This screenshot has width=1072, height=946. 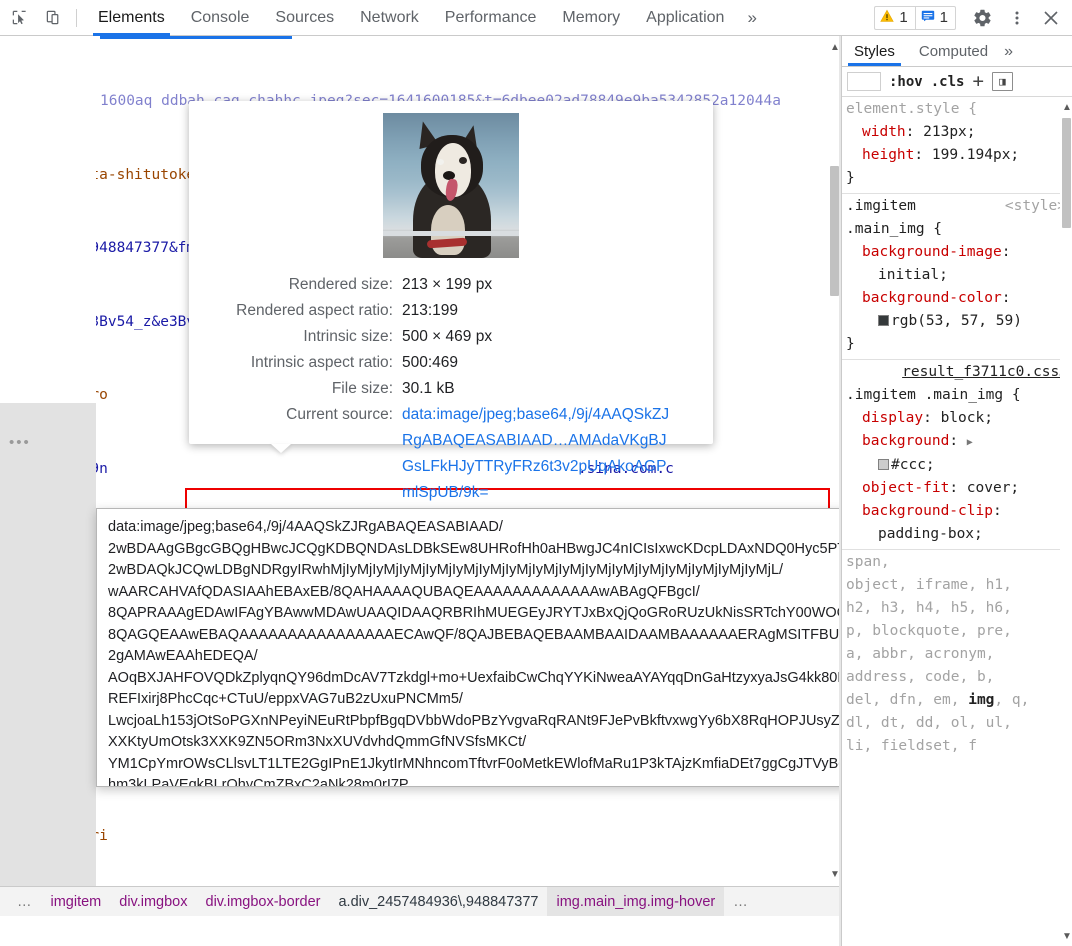 What do you see at coordinates (959, 442) in the screenshot?
I see `css-declaration: background: ▶` at bounding box center [959, 442].